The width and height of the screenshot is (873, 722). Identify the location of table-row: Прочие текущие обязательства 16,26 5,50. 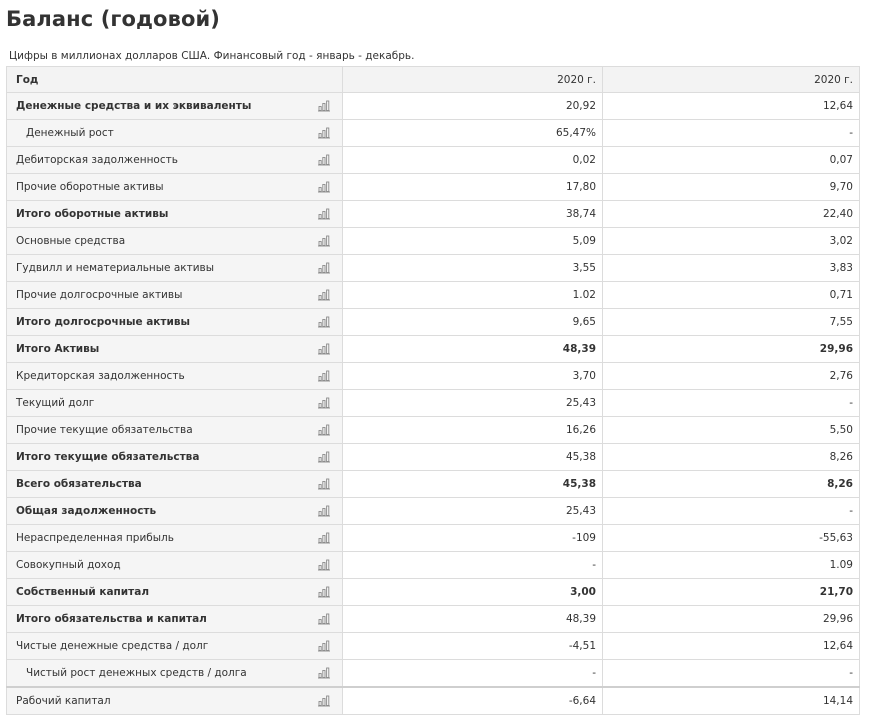
(433, 430).